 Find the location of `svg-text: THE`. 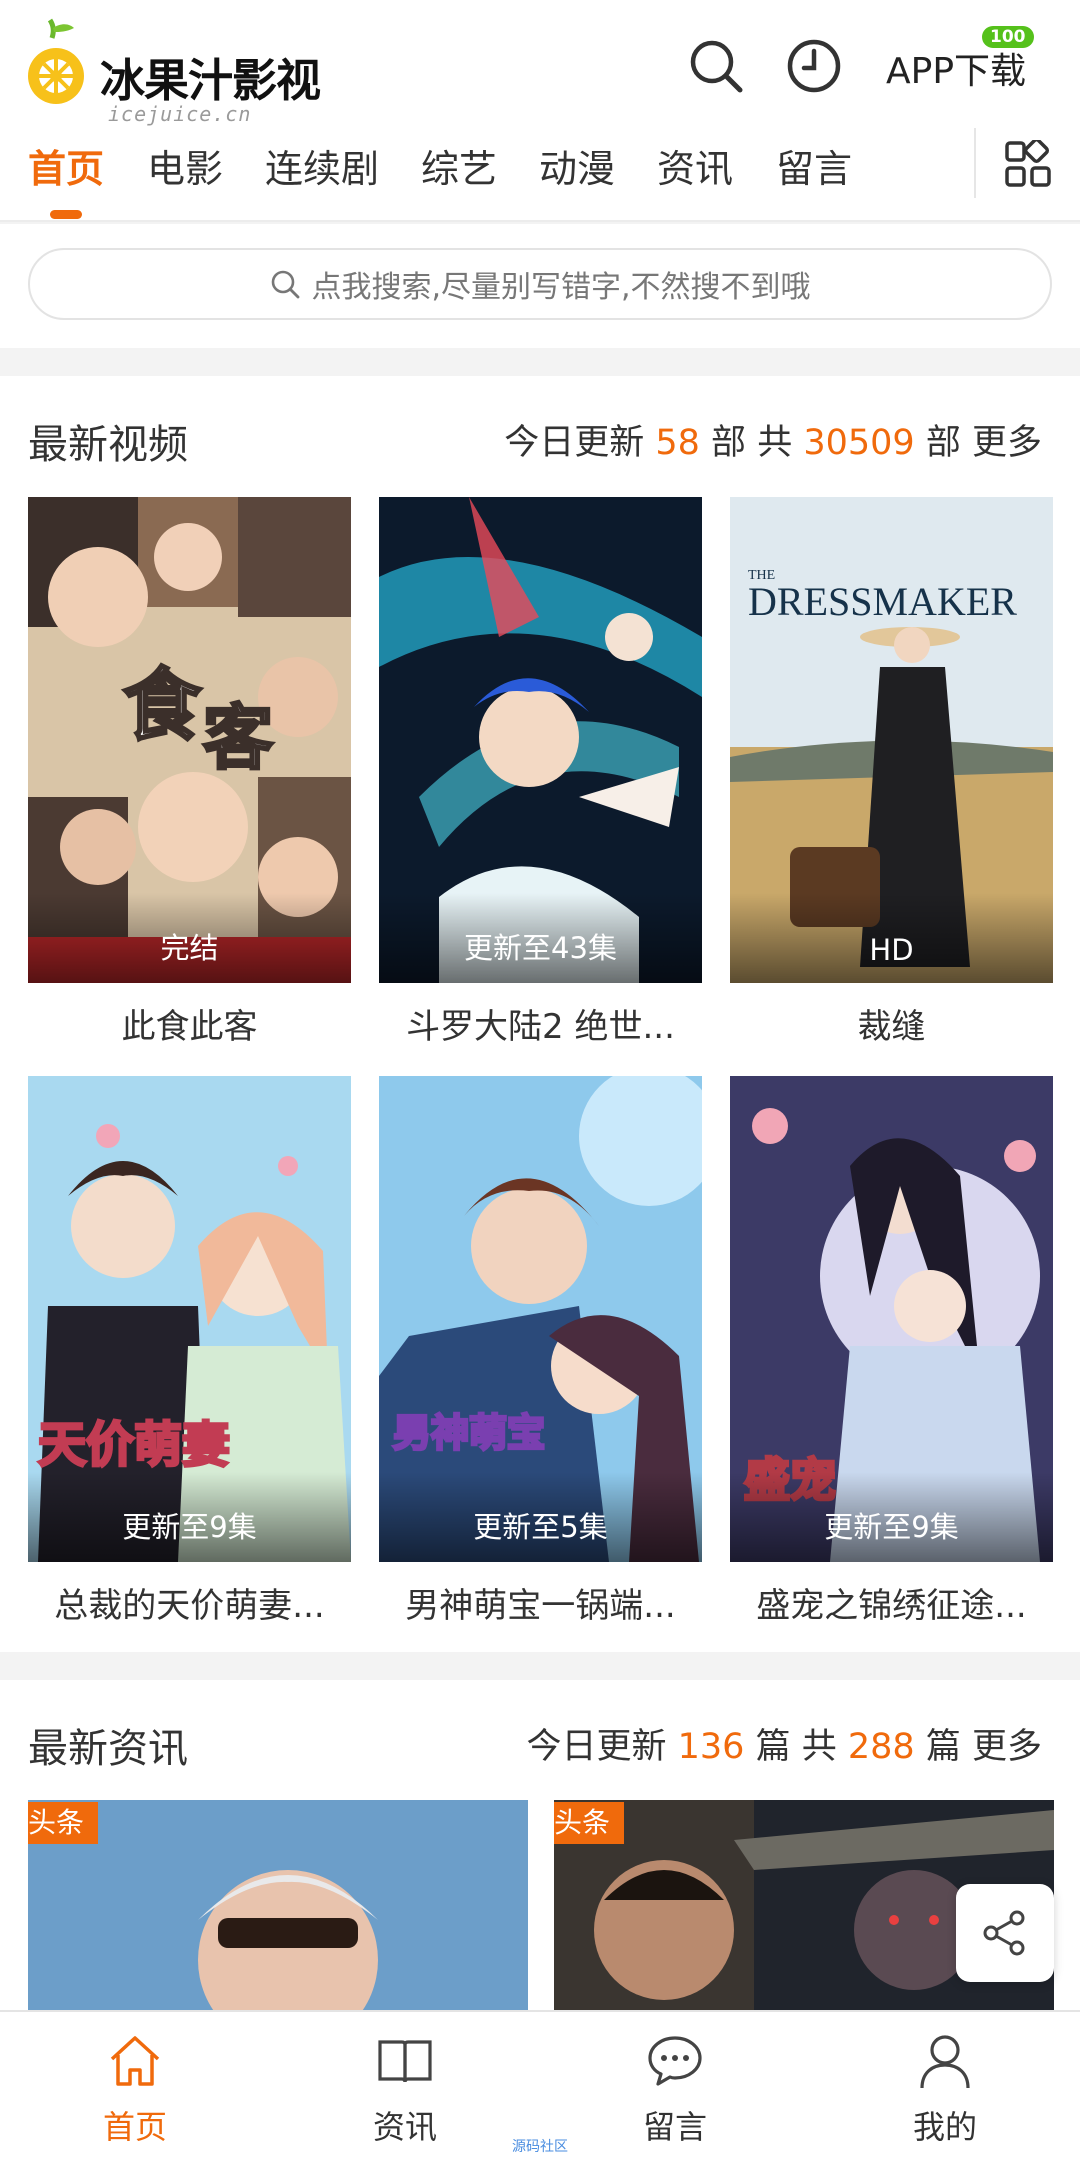

svg-text: THE is located at coordinates (761, 575).